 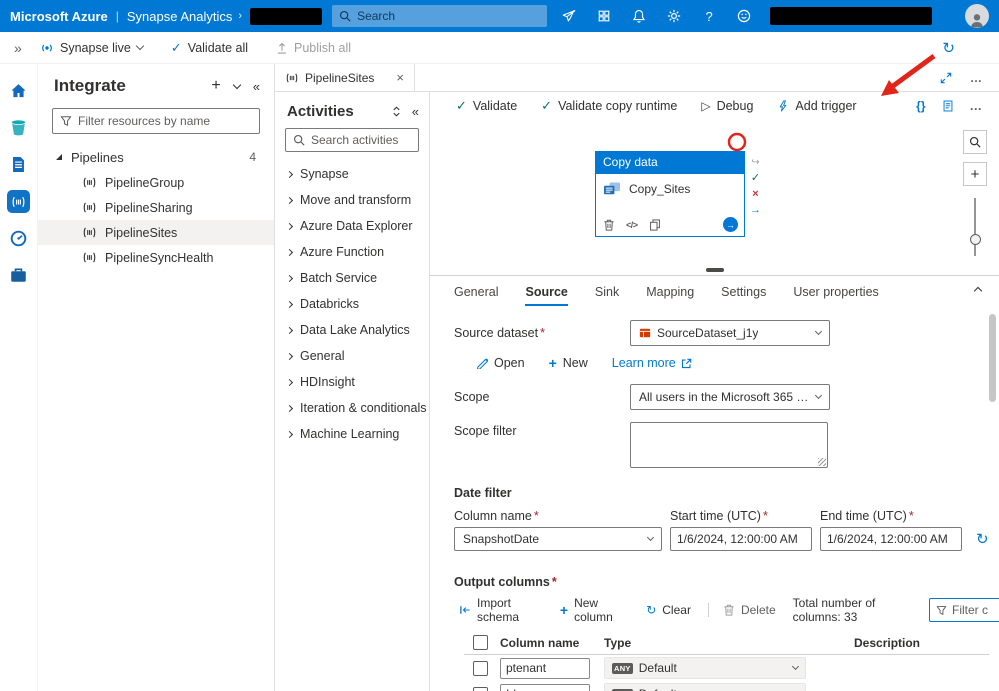 I want to click on completion-port-icon: →, so click(x=755, y=210).